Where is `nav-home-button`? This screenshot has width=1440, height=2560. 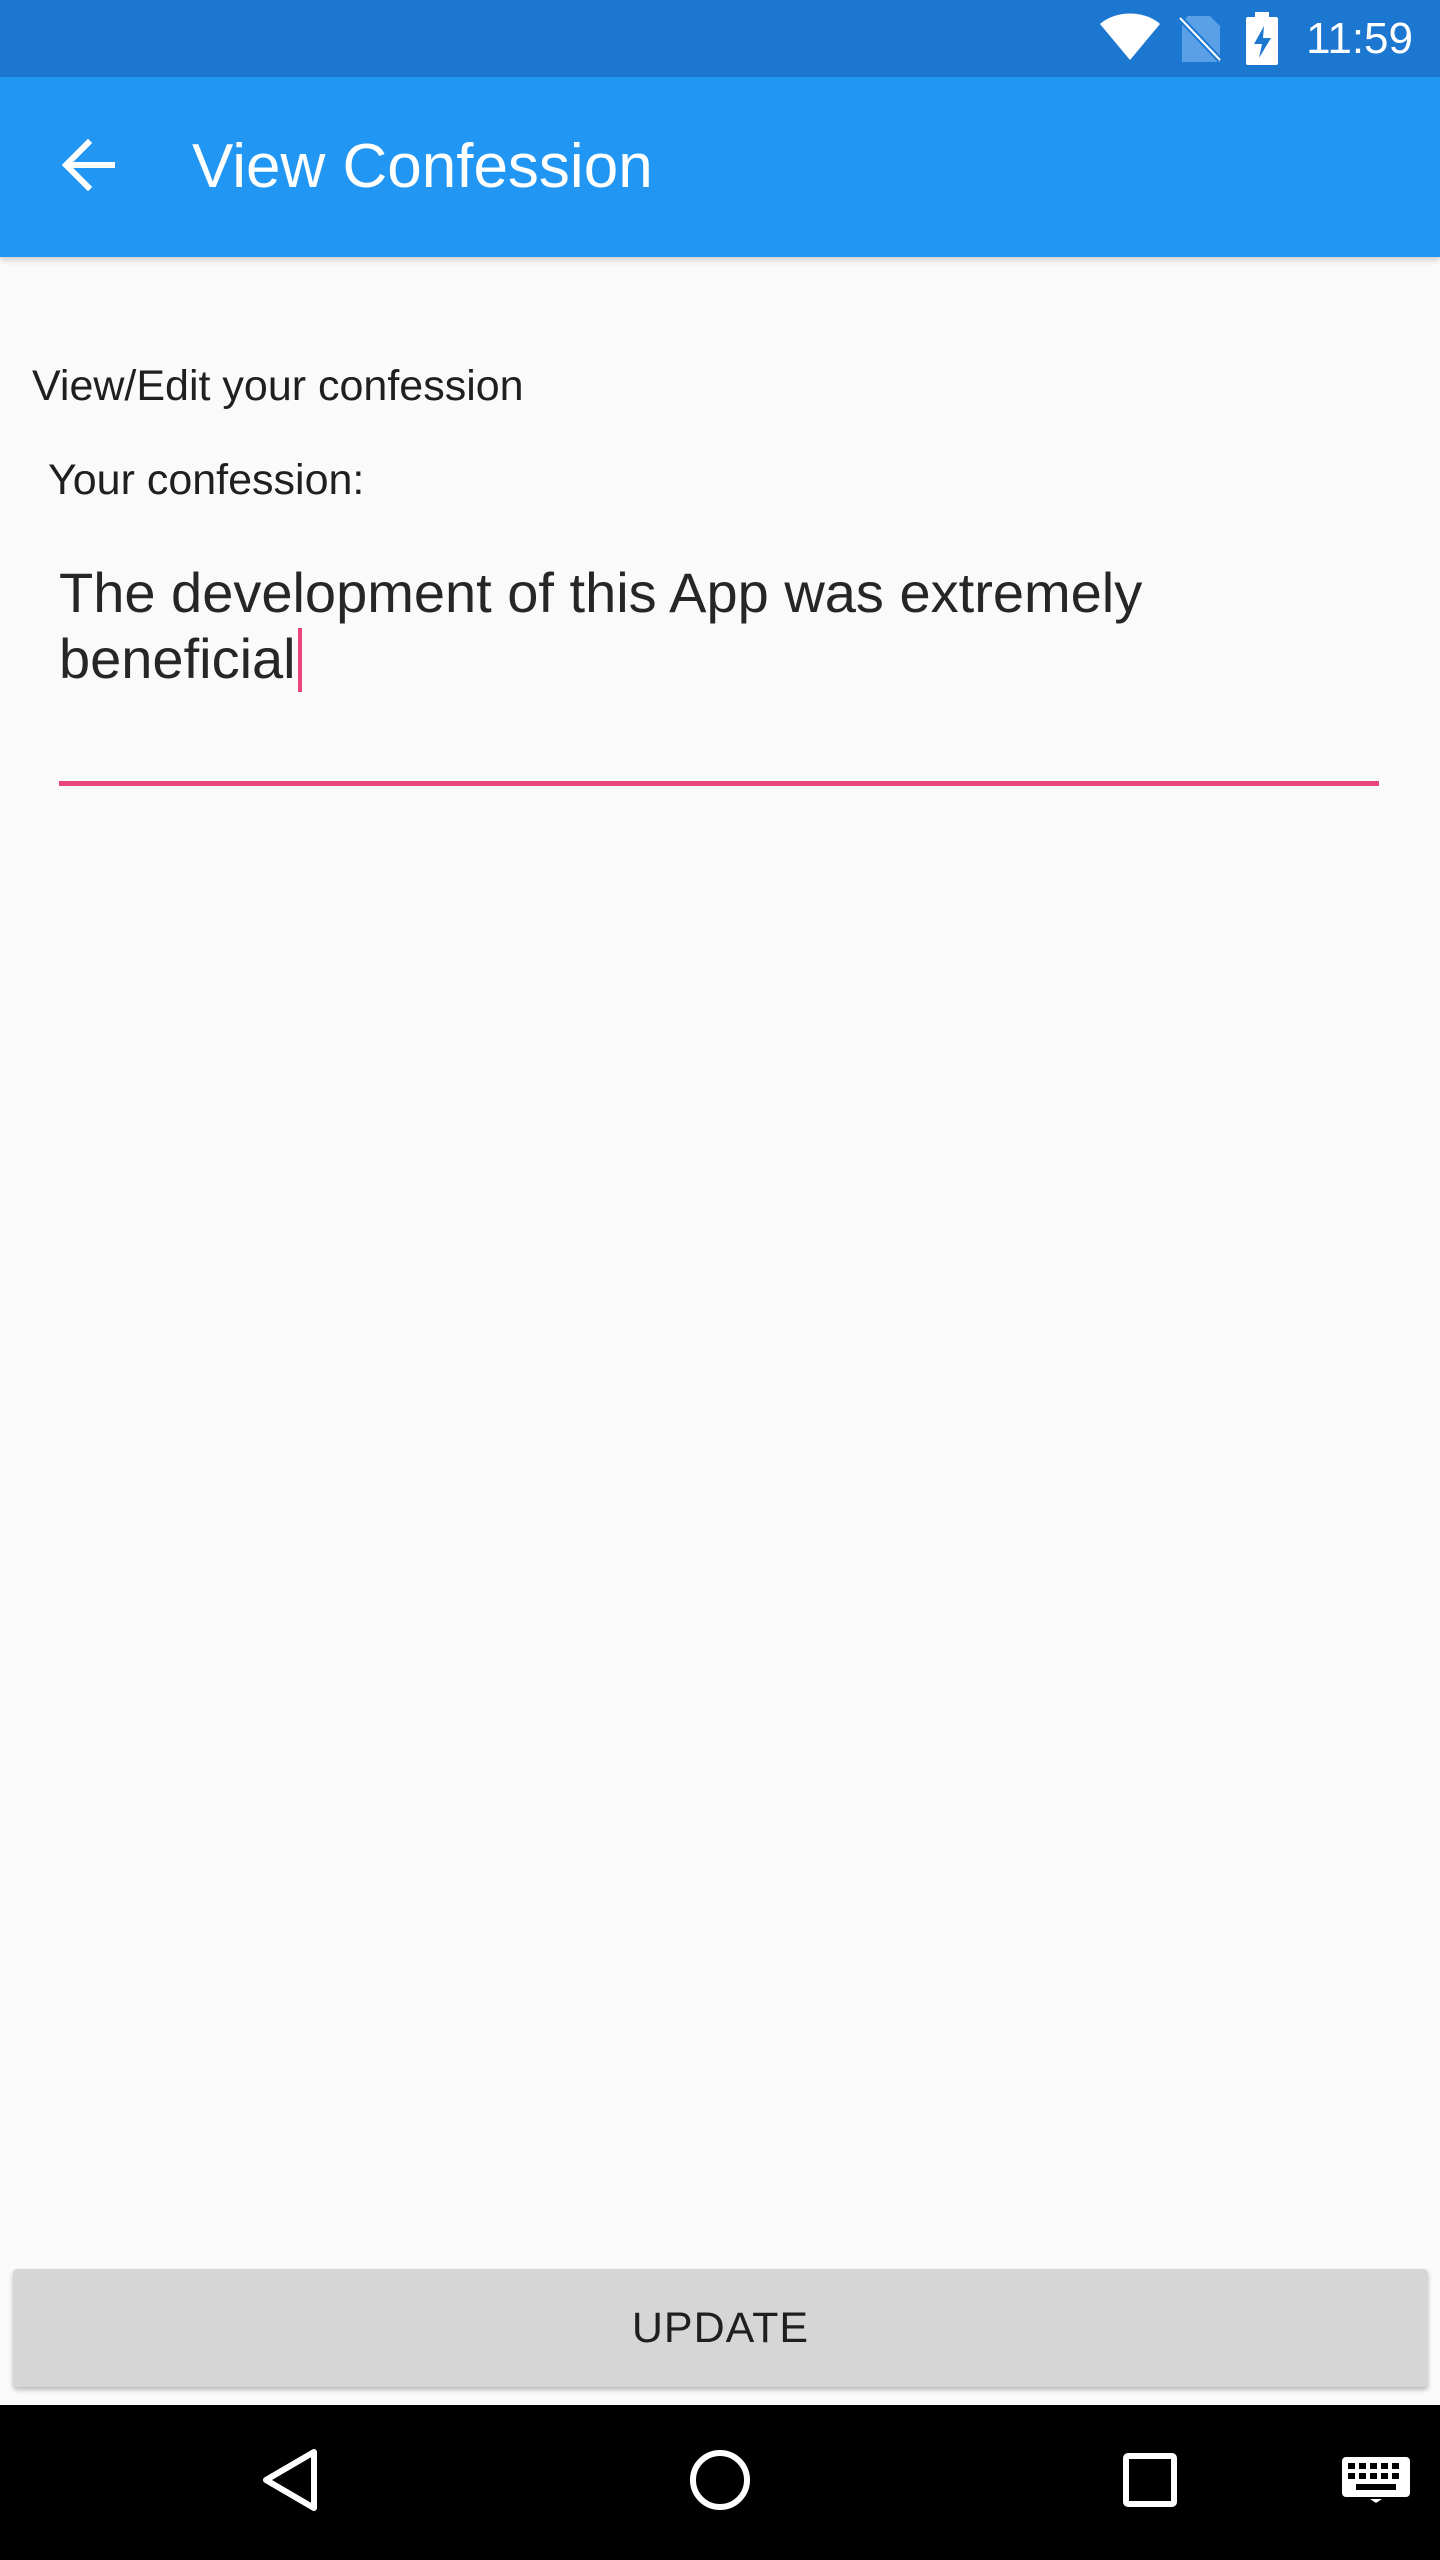
nav-home-button is located at coordinates (720, 2482).